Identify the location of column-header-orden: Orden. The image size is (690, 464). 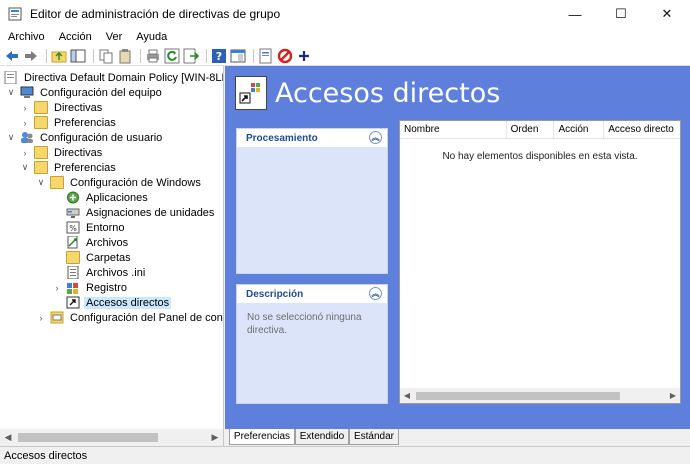
(531, 129).